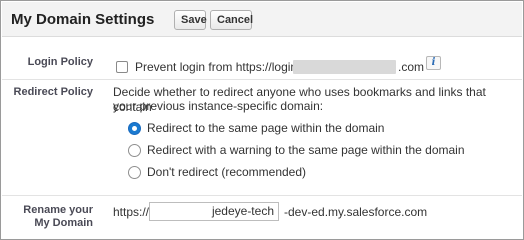  What do you see at coordinates (411, 67) in the screenshot?
I see `prevent-login-text-suffix: .com` at bounding box center [411, 67].